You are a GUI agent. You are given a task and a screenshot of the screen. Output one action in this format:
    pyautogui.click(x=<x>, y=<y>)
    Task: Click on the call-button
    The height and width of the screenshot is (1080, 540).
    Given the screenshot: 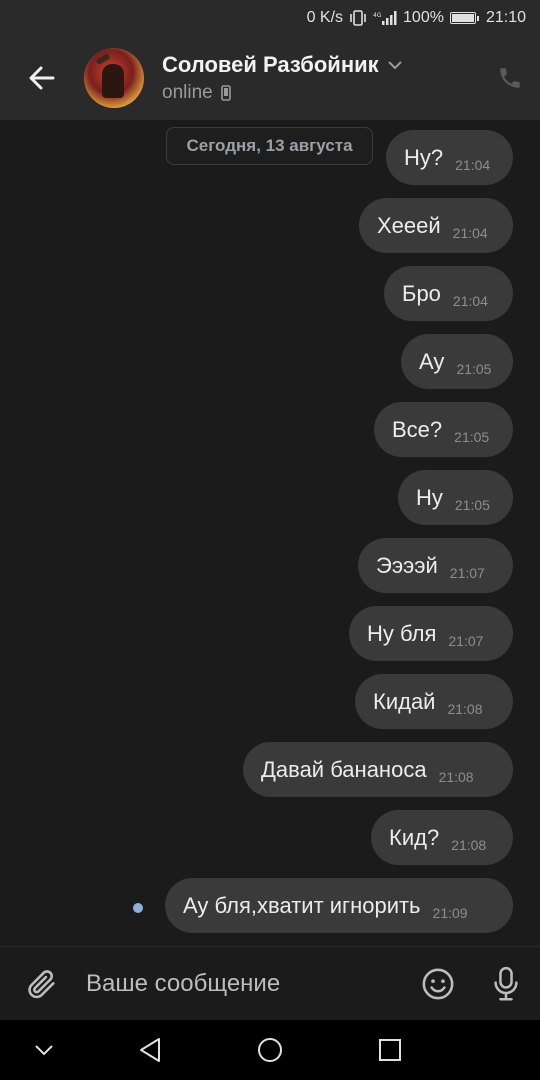 What is the action you would take?
    pyautogui.click(x=510, y=78)
    